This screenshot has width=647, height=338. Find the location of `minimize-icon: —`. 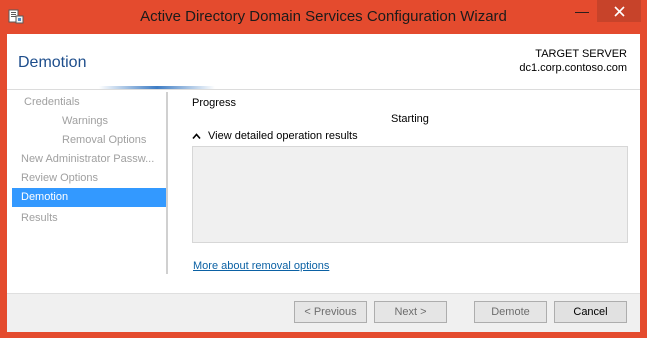

minimize-icon: — is located at coordinates (582, 11).